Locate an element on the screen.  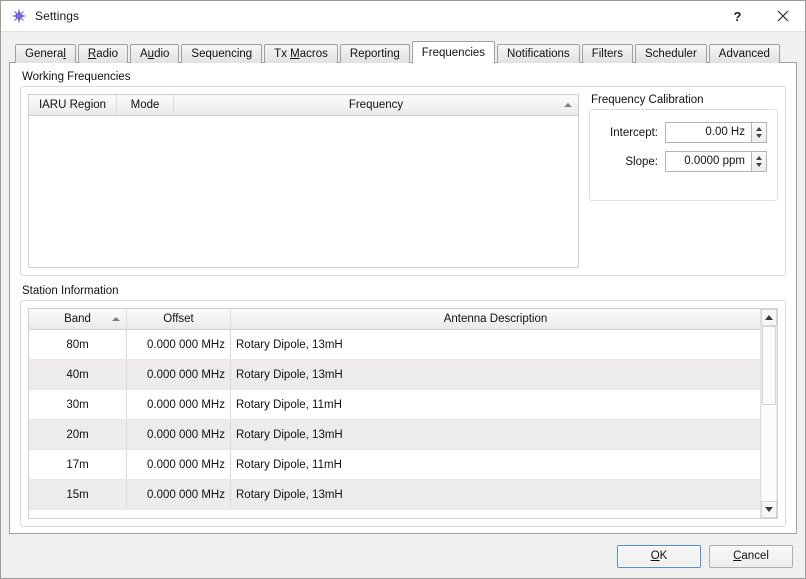
intercept-spinner: 0.00 Hz is located at coordinates (716, 132).